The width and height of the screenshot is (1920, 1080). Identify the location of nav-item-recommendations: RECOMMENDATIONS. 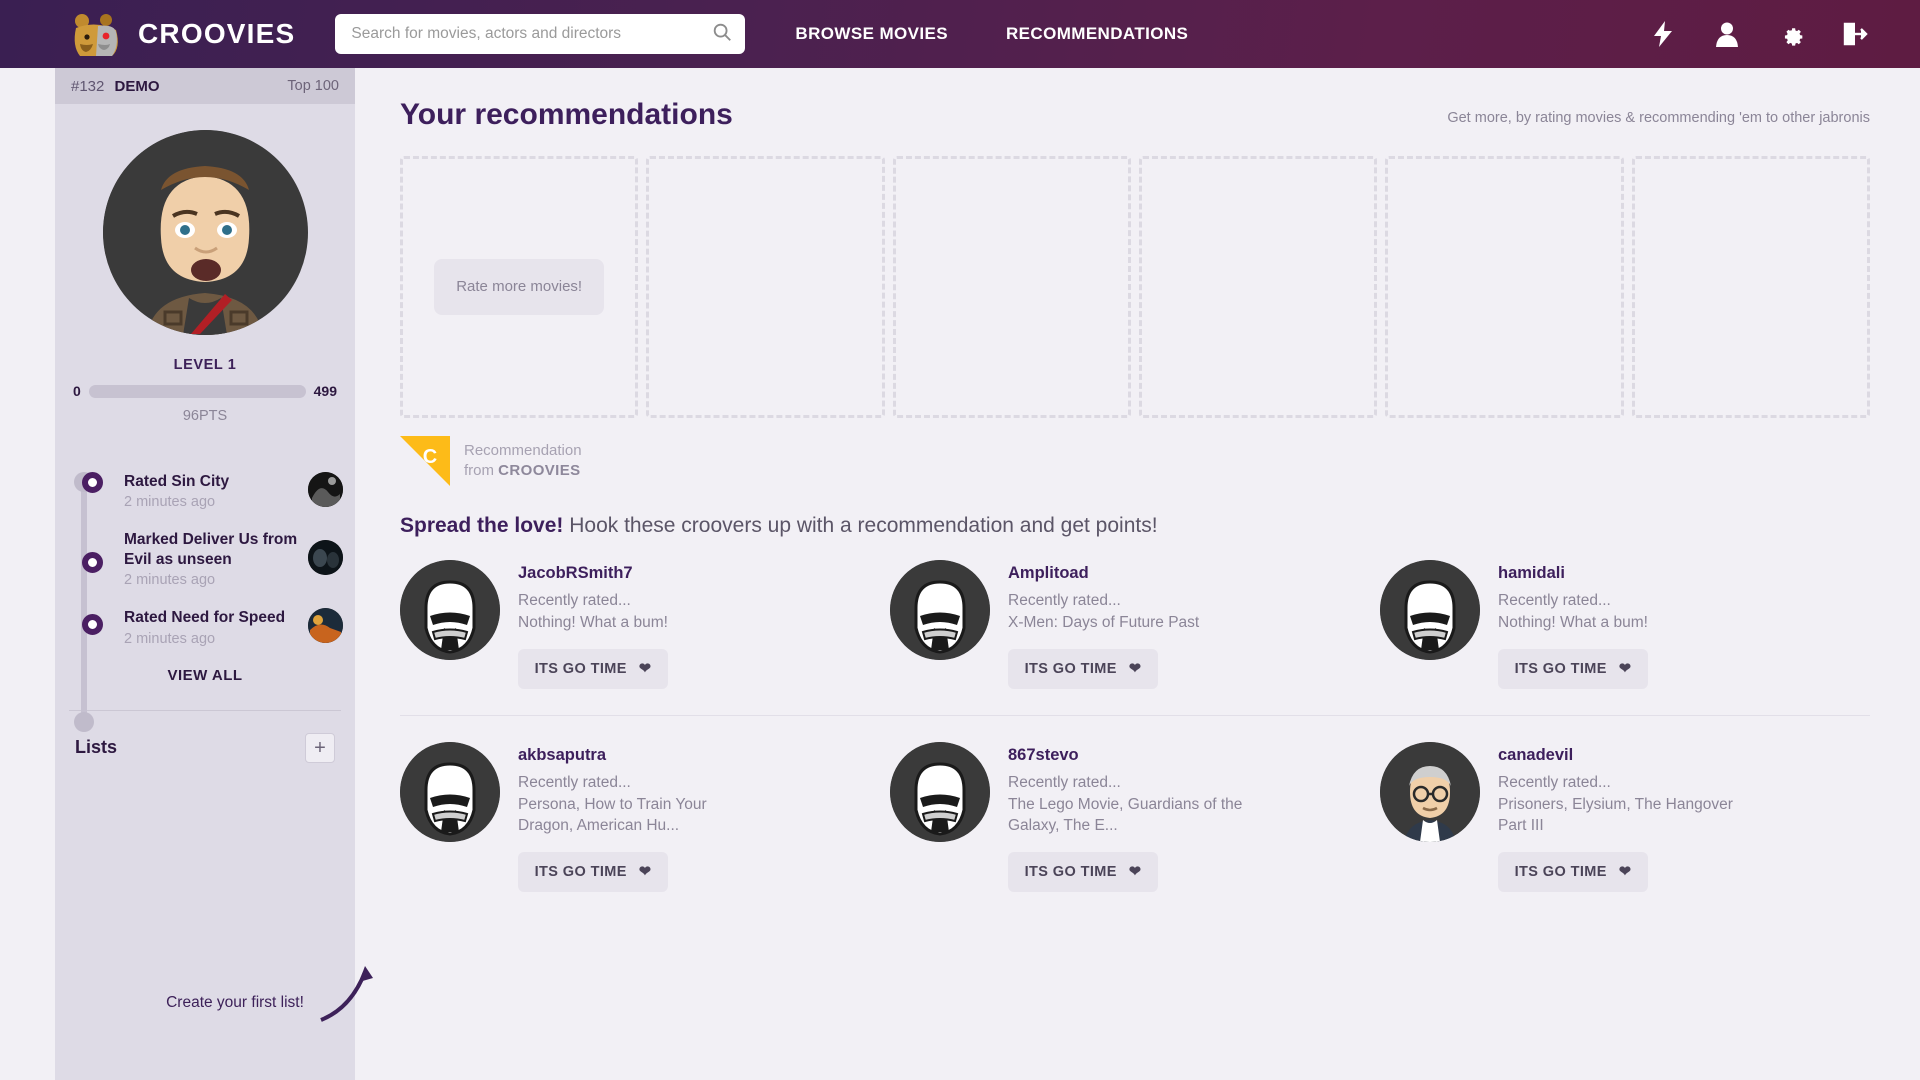
(1097, 34).